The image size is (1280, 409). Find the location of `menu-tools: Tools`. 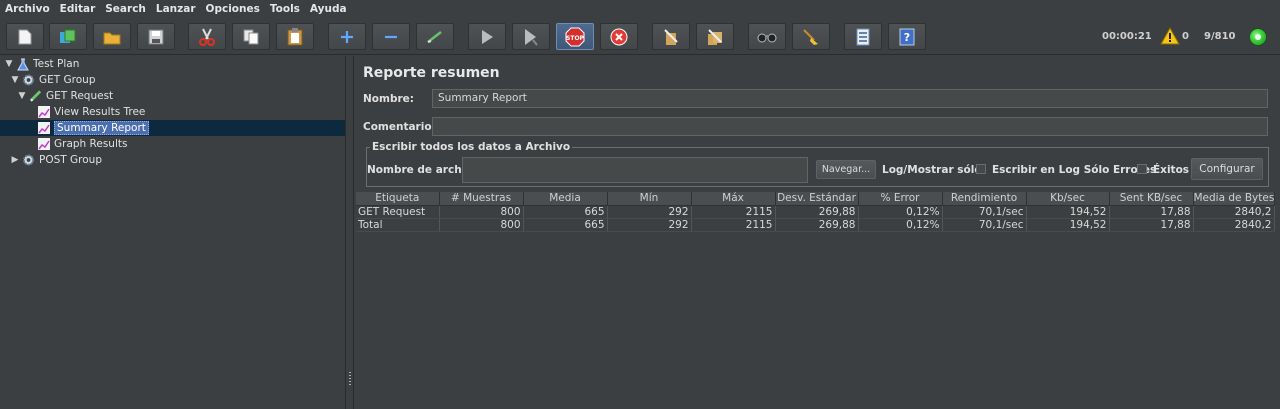

menu-tools: Tools is located at coordinates (285, 9).